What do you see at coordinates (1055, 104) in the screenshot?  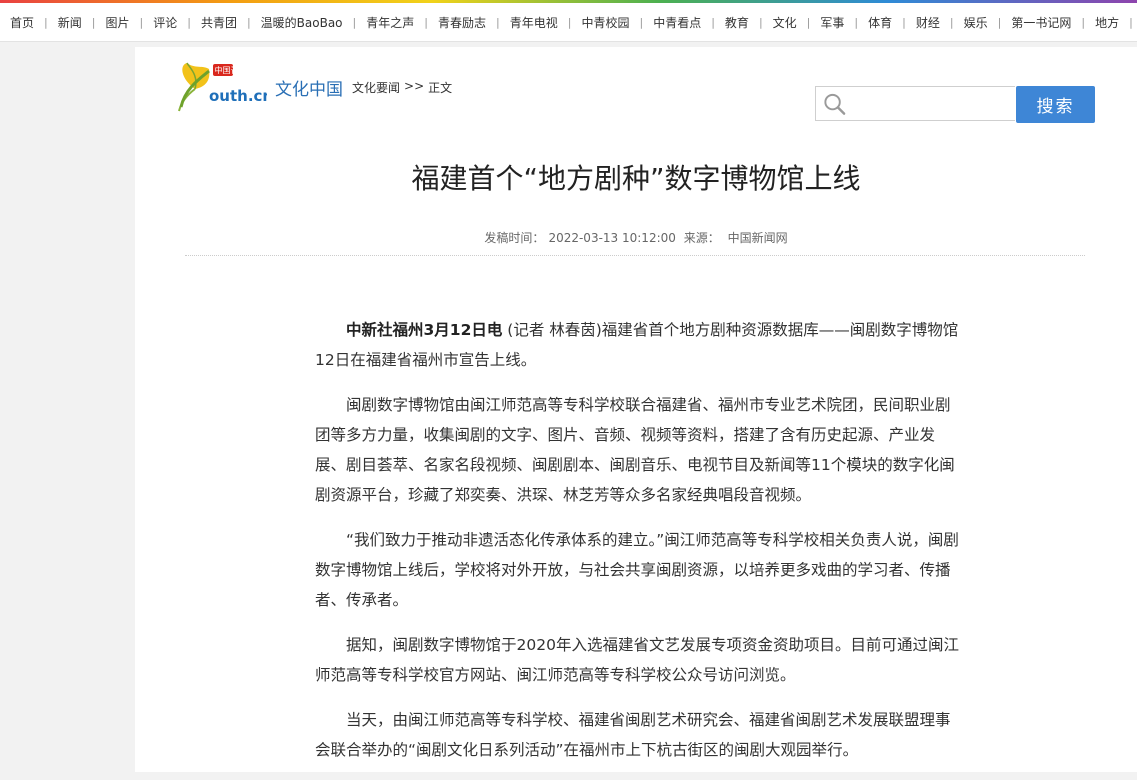 I see `search-button: 搜索` at bounding box center [1055, 104].